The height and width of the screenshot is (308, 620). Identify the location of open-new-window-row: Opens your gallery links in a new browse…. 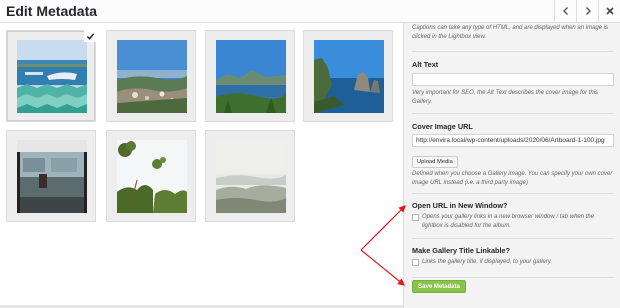
(513, 222).